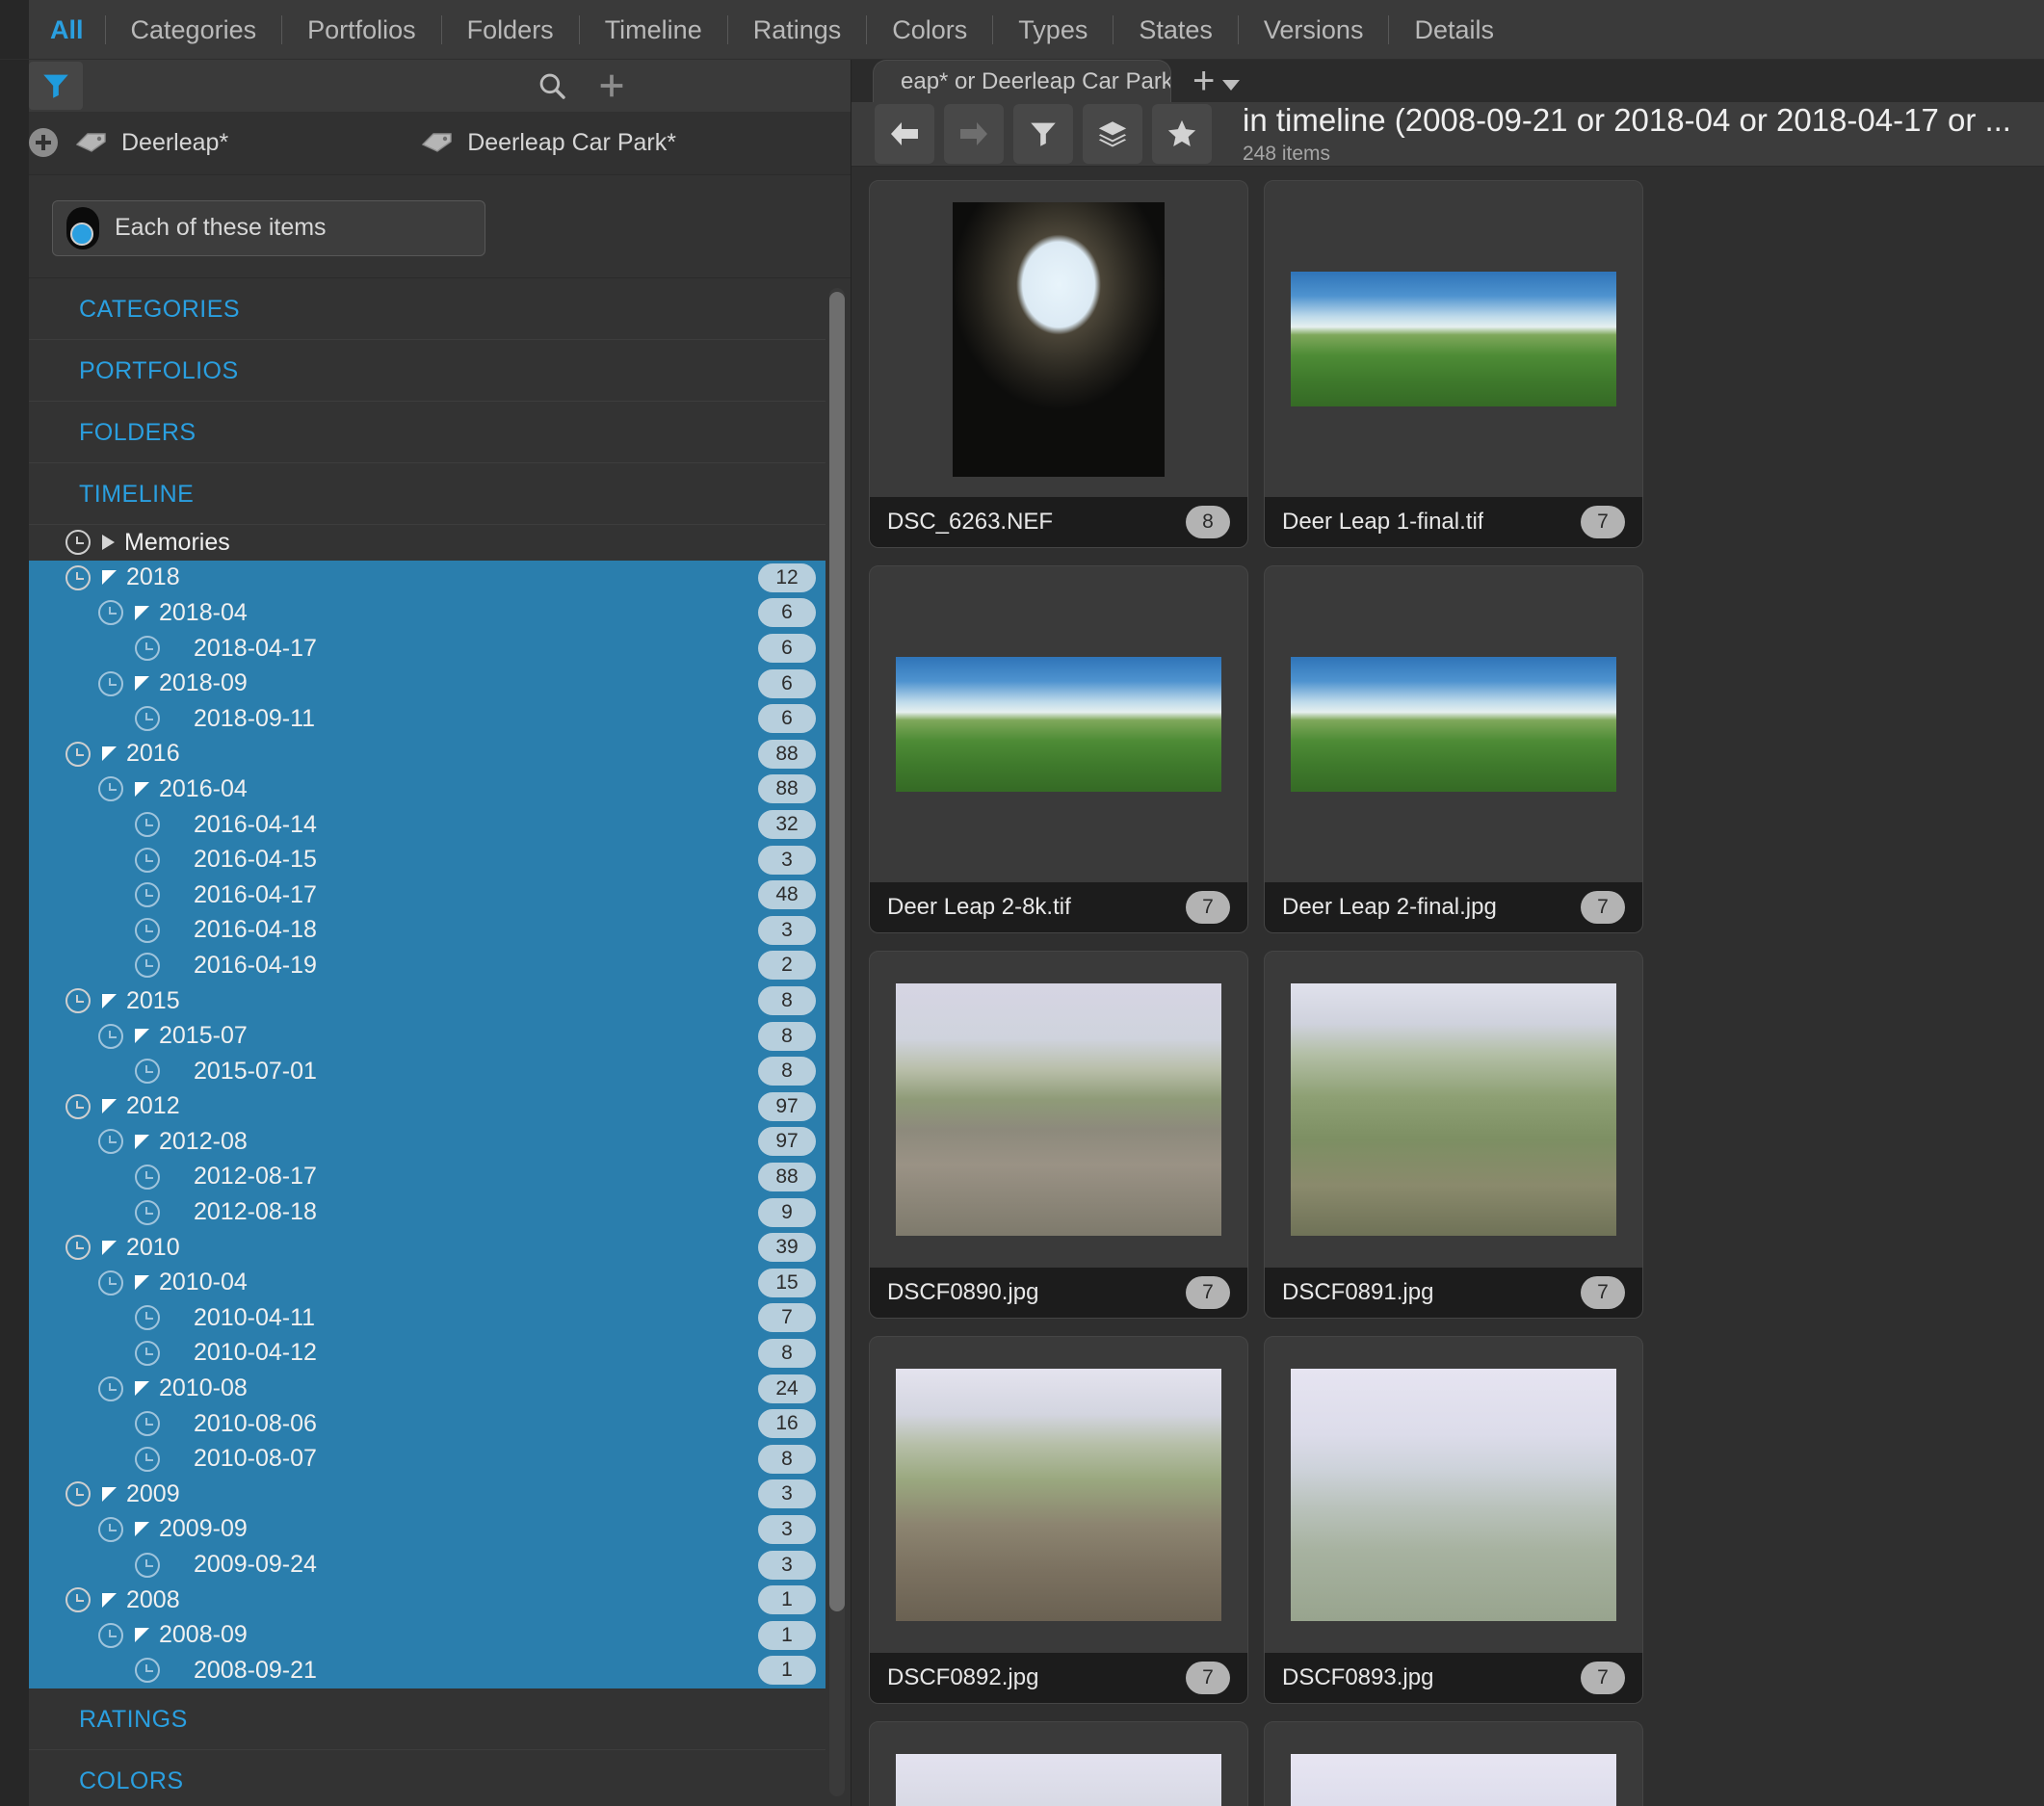 The image size is (2044, 1806). I want to click on category-tab-states: States, so click(1176, 30).